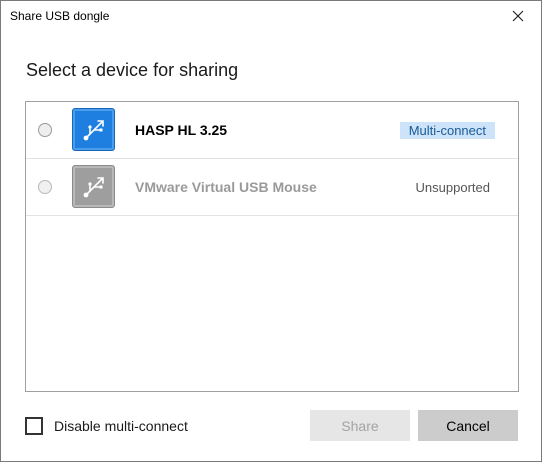 The width and height of the screenshot is (542, 462). What do you see at coordinates (34, 426) in the screenshot?
I see `disable-multi-connect-checkbox` at bounding box center [34, 426].